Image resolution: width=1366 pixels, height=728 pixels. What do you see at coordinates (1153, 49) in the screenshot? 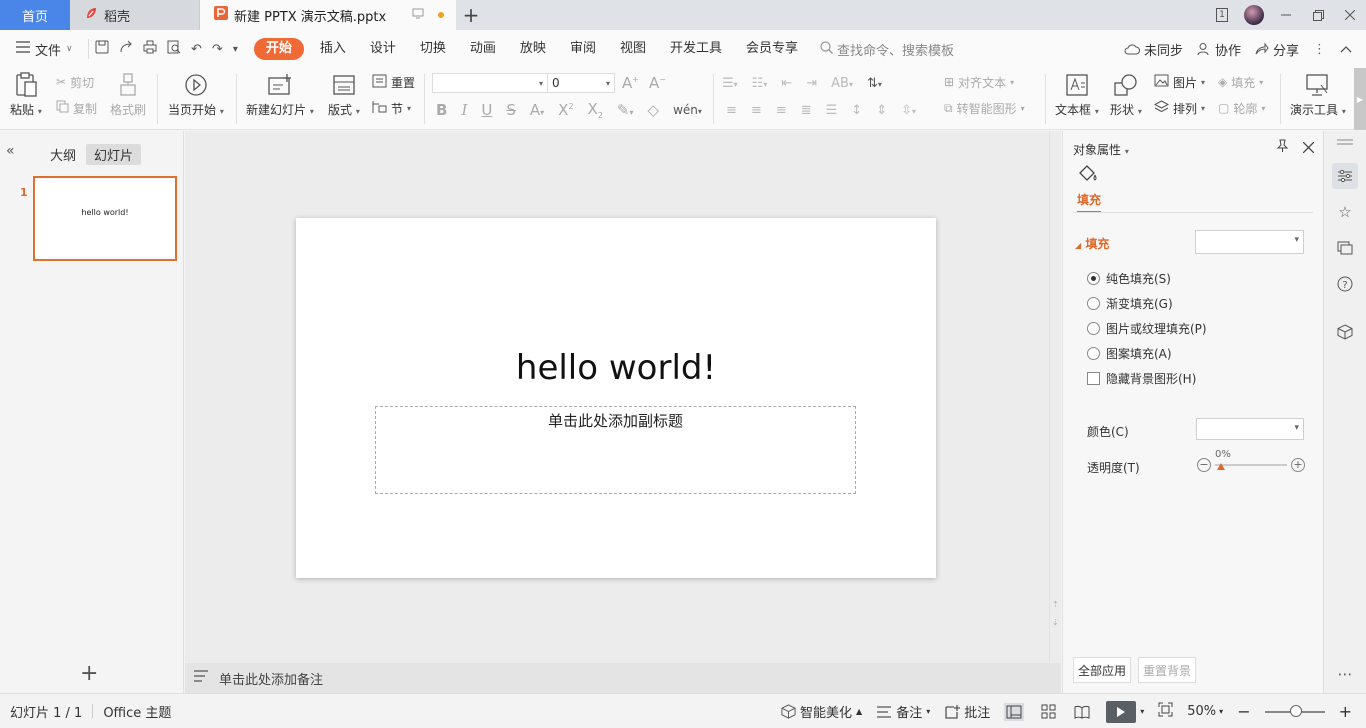
I see `sync-status: 未同步` at bounding box center [1153, 49].